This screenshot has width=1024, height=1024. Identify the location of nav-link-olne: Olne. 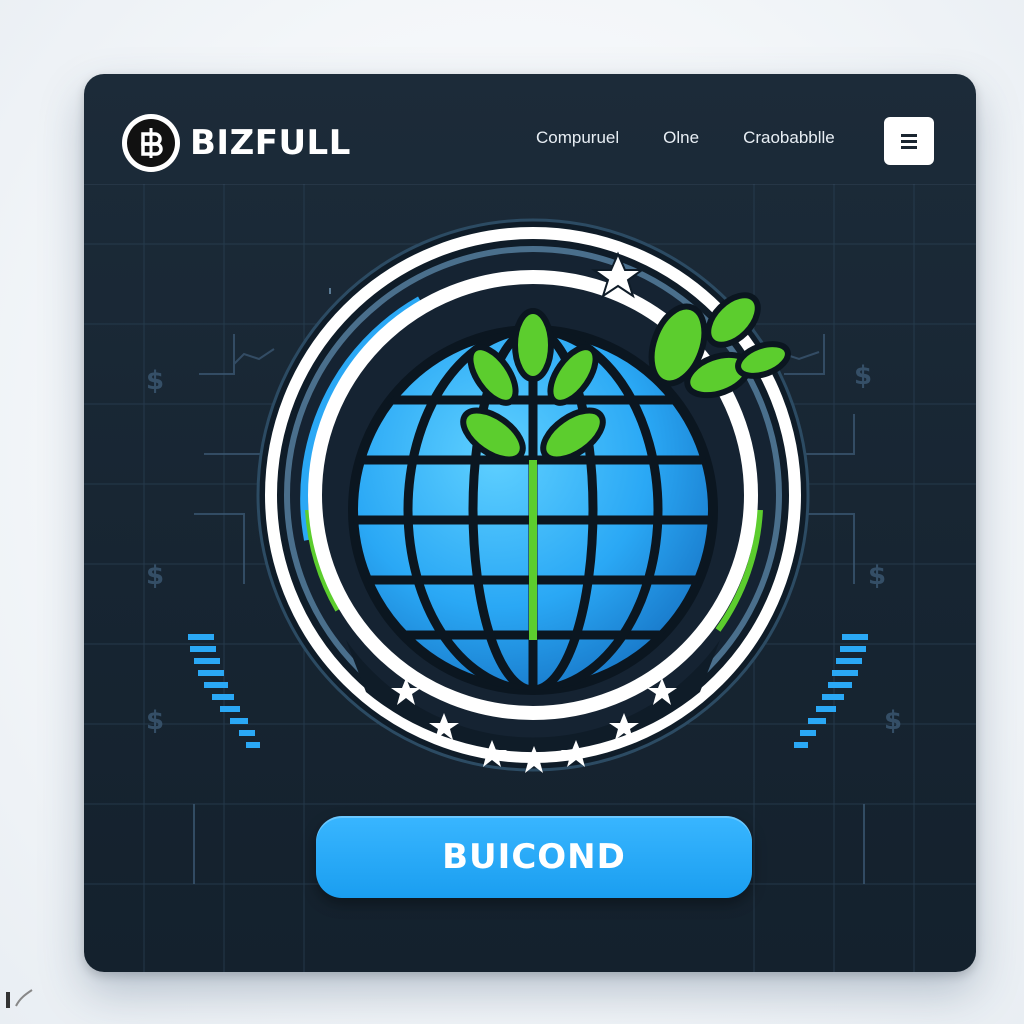
(681, 138).